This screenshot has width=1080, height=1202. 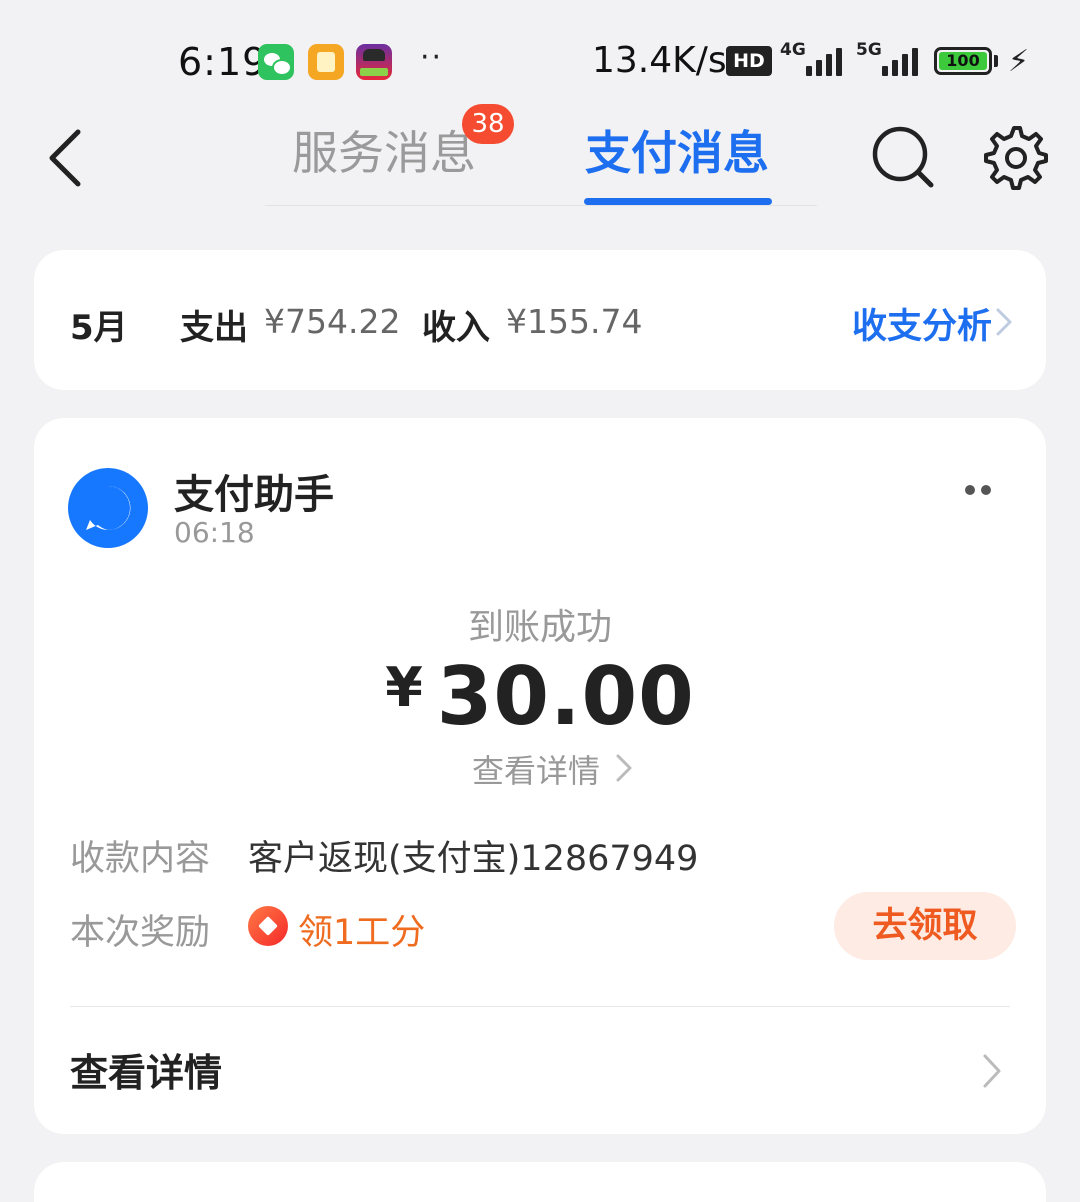 What do you see at coordinates (65, 158) in the screenshot?
I see `back-icon` at bounding box center [65, 158].